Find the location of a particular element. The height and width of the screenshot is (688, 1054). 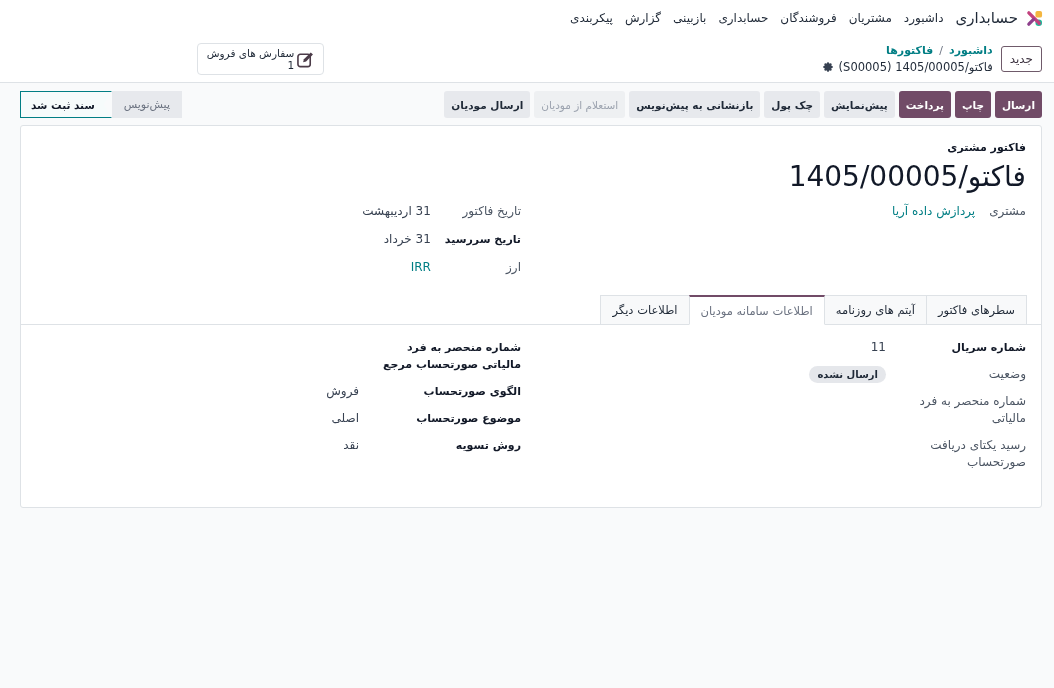

action-button: پرداخت is located at coordinates (924, 104).